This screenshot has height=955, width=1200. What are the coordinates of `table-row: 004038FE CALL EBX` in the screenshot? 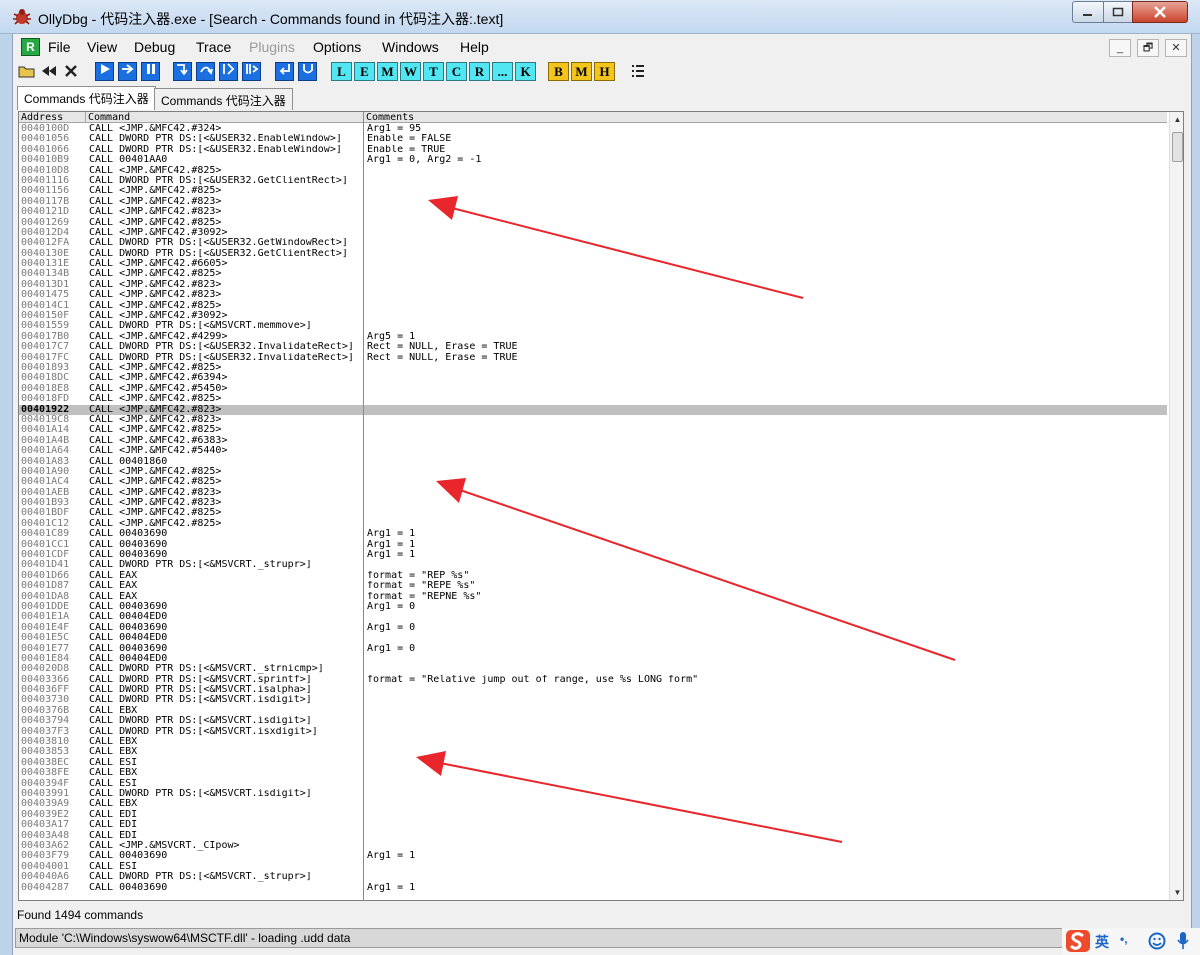 It's located at (593, 773).